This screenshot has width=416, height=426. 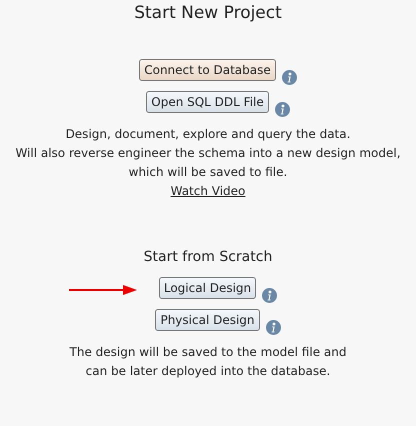 I want to click on description-text: Design, document, explore and query the data., so click(x=208, y=134).